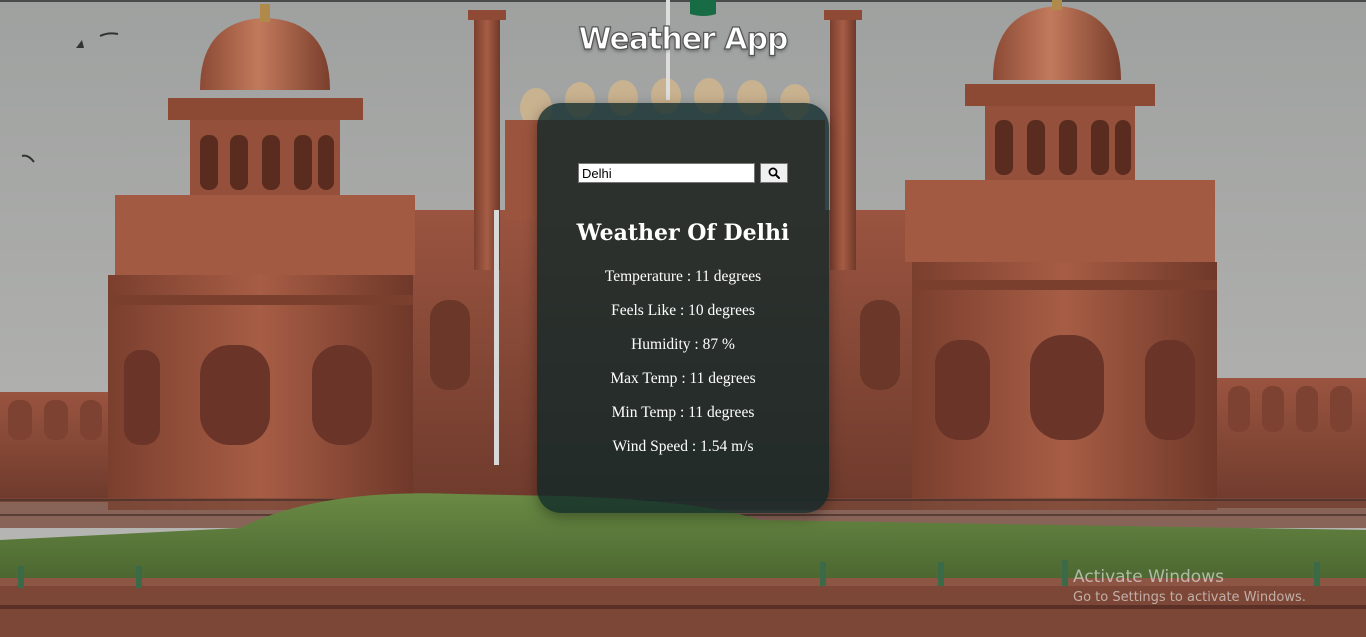 The height and width of the screenshot is (637, 1366). Describe the element at coordinates (683, 233) in the screenshot. I see `weather-heading: Weather Of Delhi` at that location.